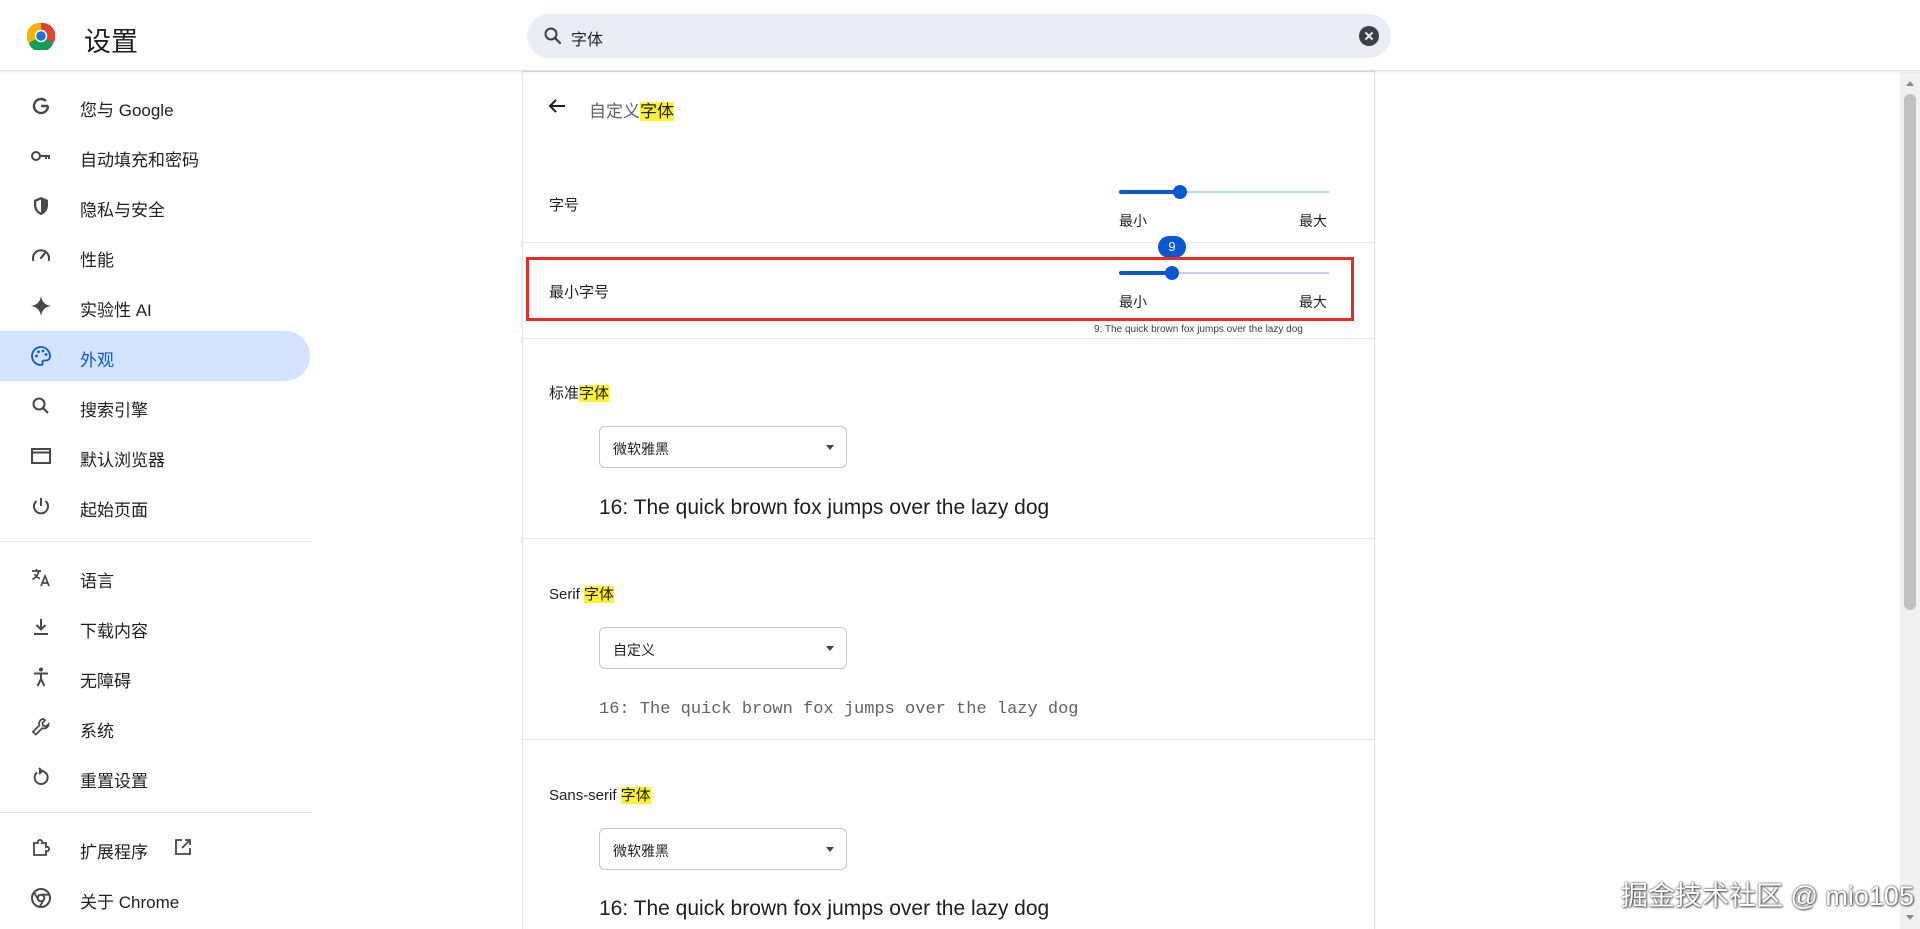 The width and height of the screenshot is (1920, 929). What do you see at coordinates (183, 847) in the screenshot?
I see `open-in-new-icon` at bounding box center [183, 847].